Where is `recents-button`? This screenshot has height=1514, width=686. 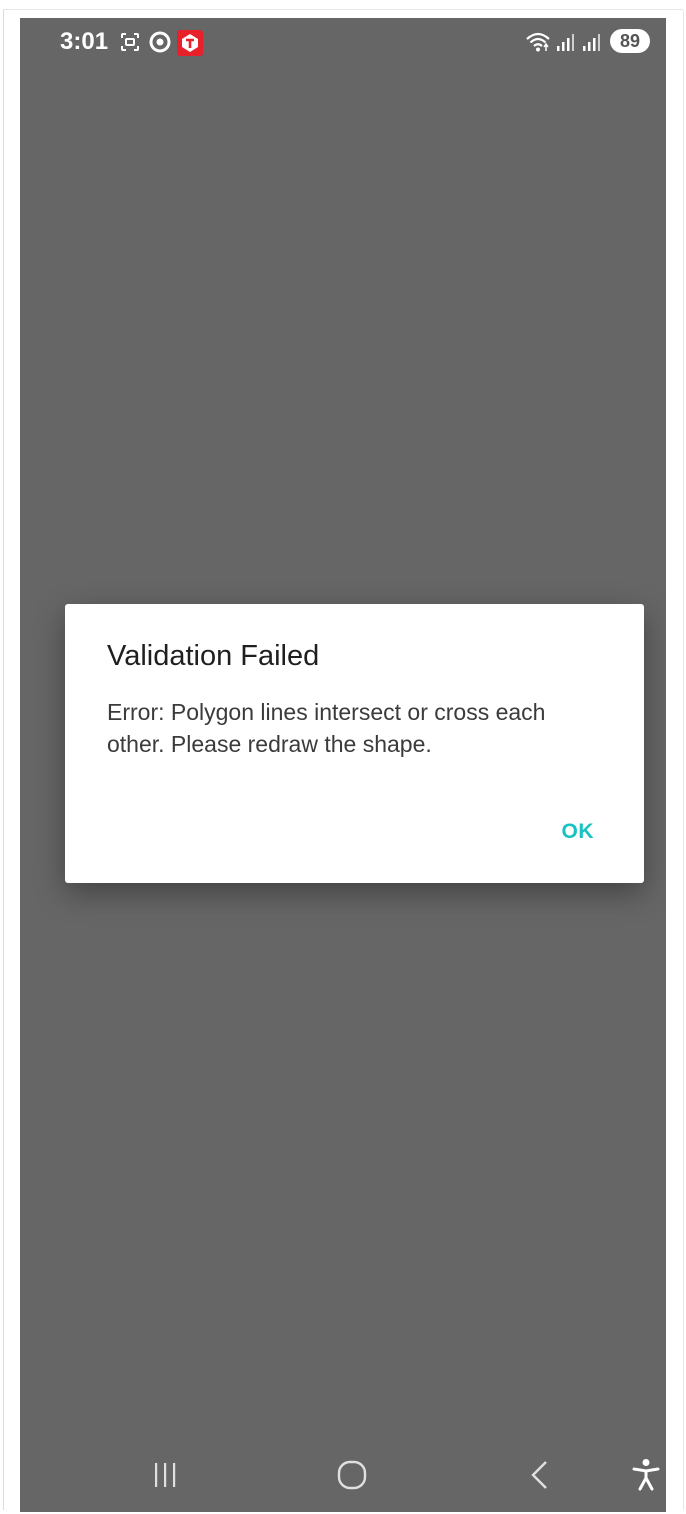
recents-button is located at coordinates (165, 1477).